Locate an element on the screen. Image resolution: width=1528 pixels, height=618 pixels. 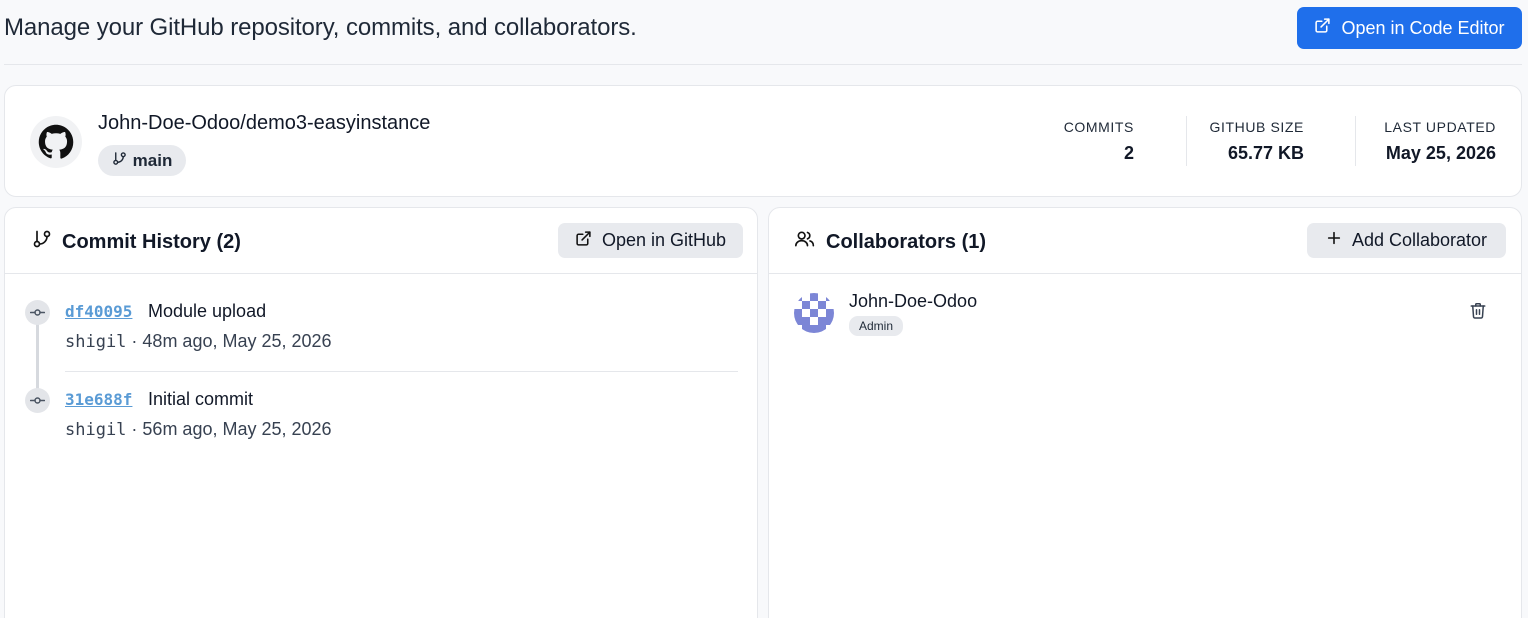
stat-commits: COMMITS 2 is located at coordinates (1099, 141).